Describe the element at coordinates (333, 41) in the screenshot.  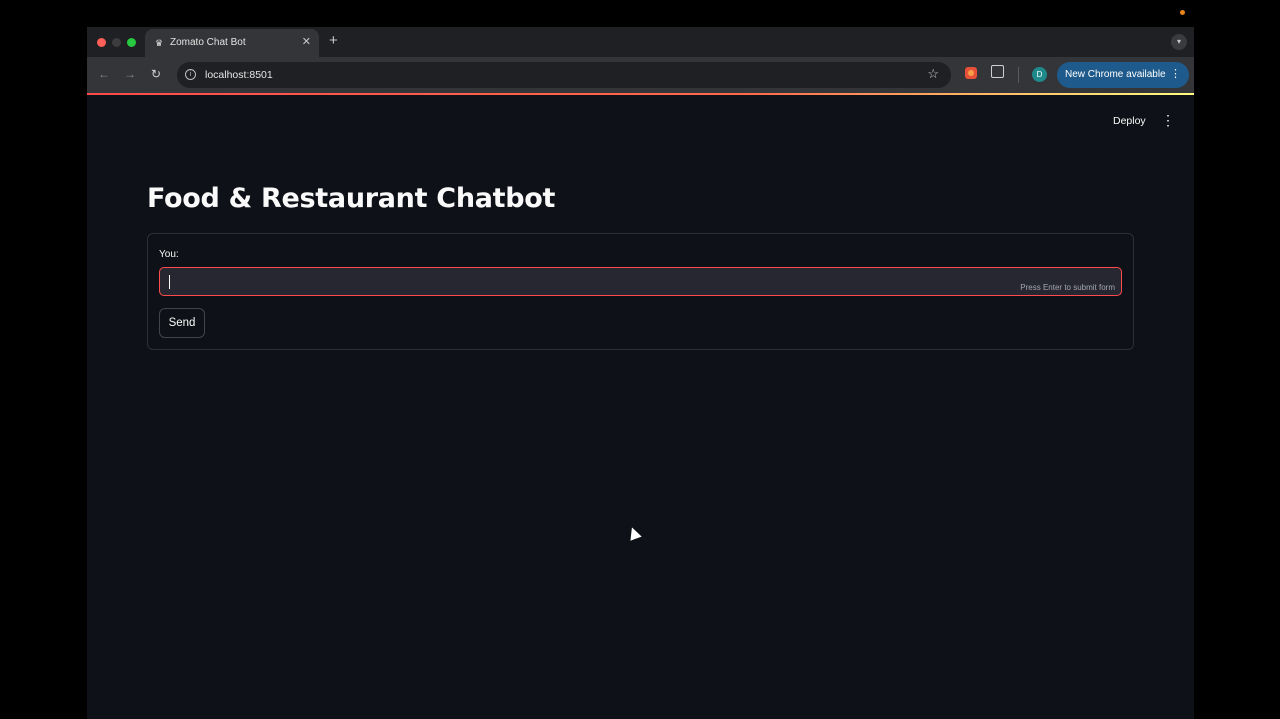
I see `new-tab-button: +` at that location.